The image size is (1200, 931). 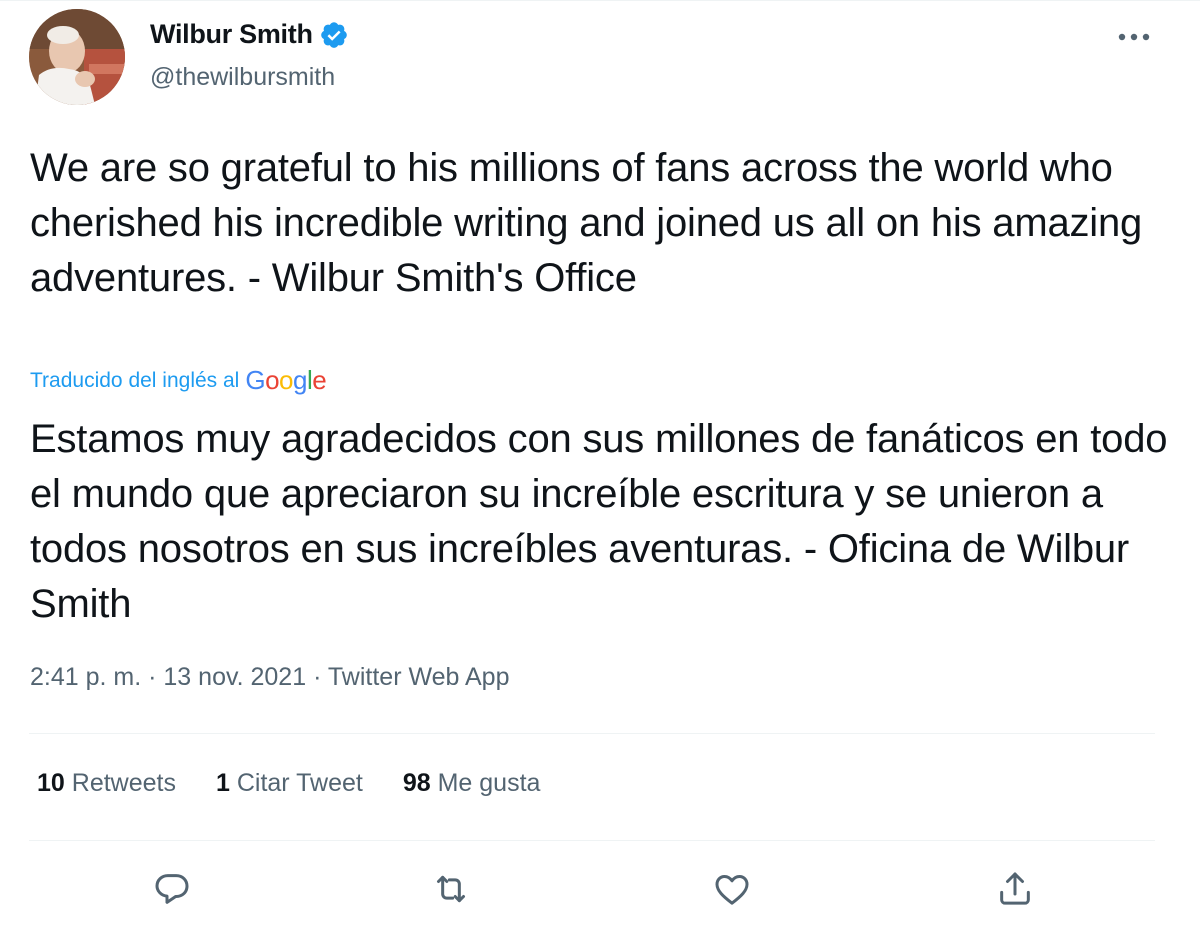 I want to click on tweet-time: 2:41 p. m., so click(x=85, y=677).